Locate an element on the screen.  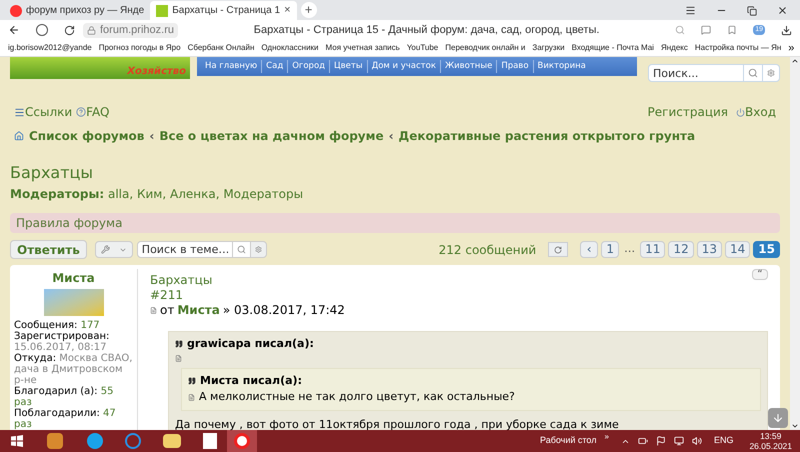
forum-title: Бархатцы is located at coordinates (395, 173).